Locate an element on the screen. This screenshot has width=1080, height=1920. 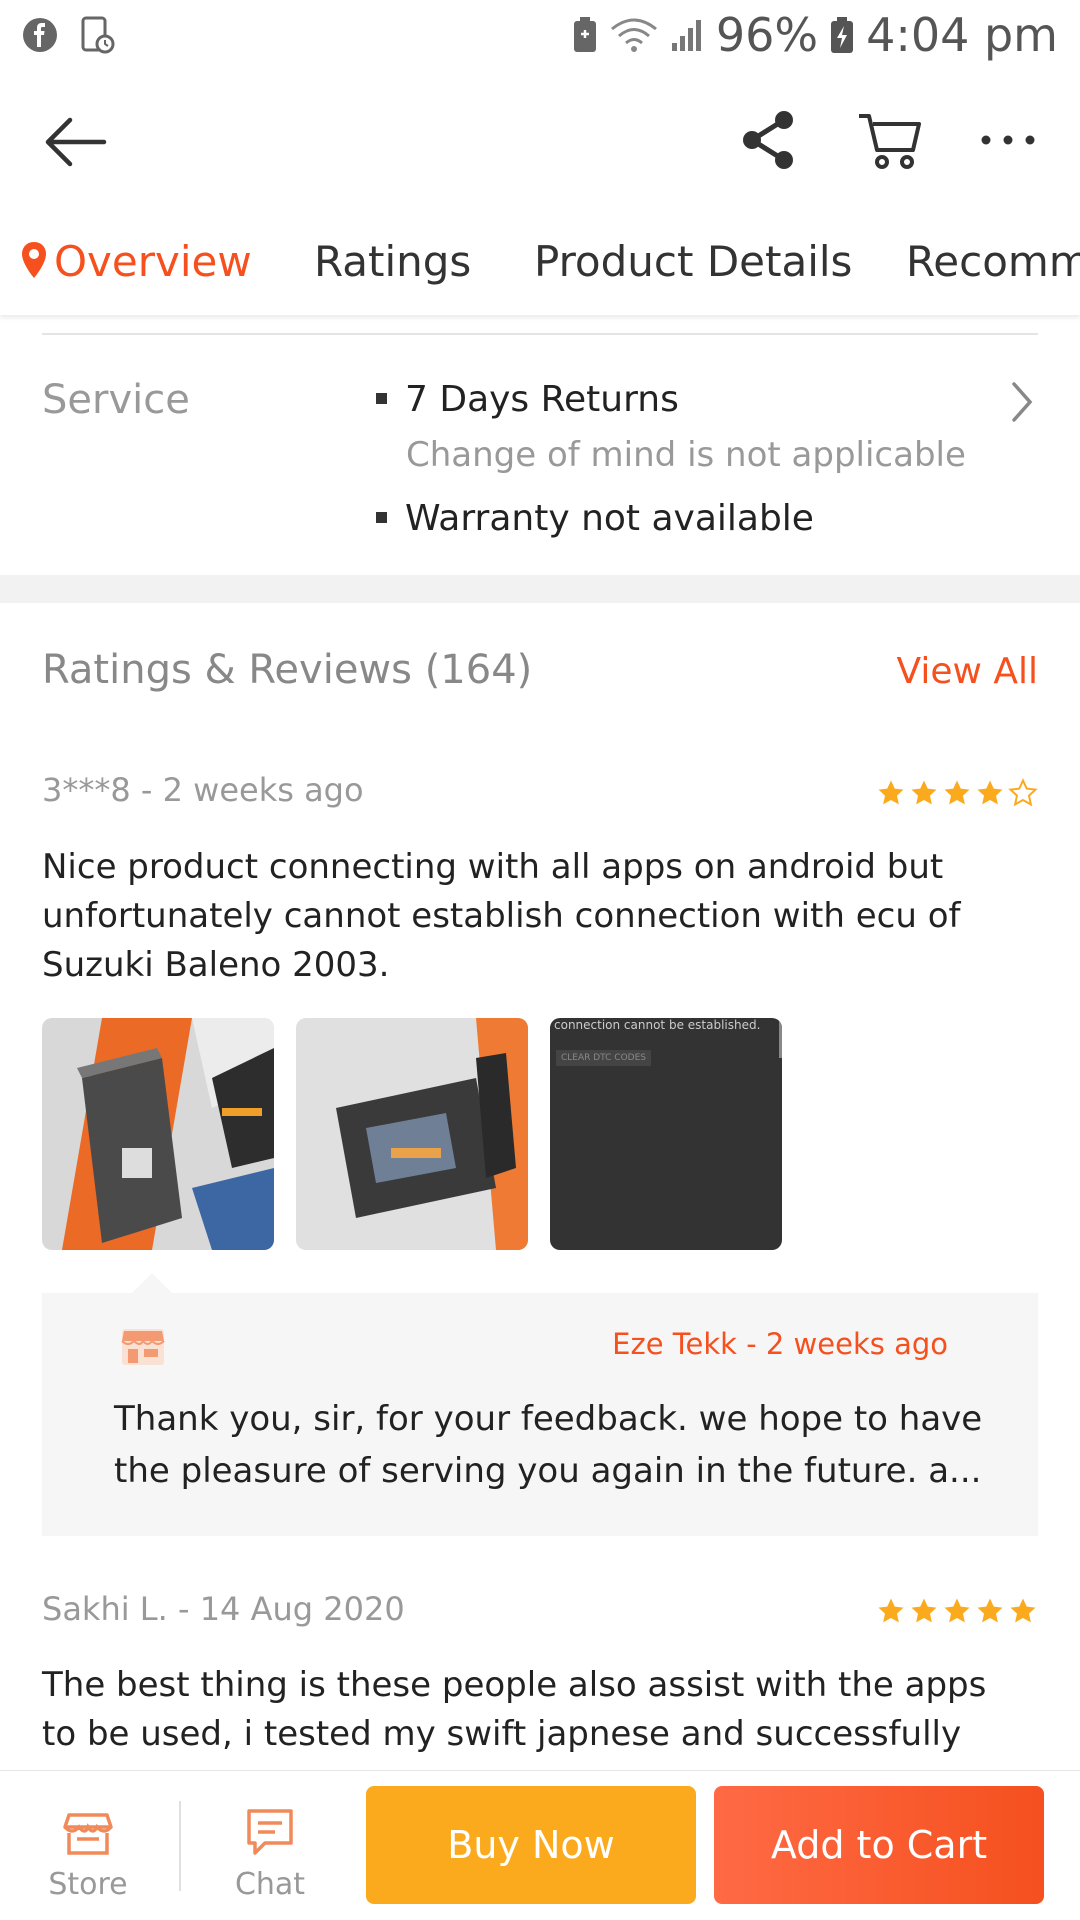
app-notification-icon is located at coordinates (98, 35).